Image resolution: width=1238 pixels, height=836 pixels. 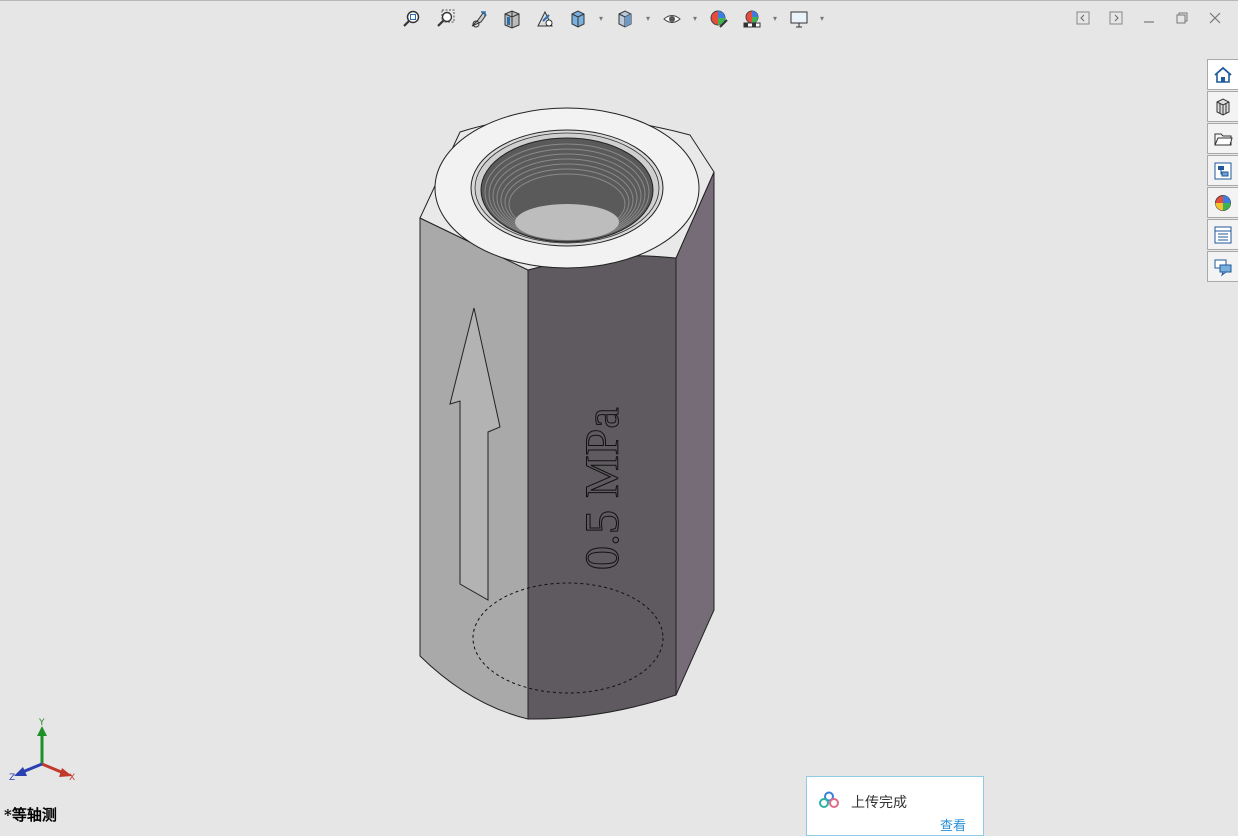 I want to click on upload-notification: 上传完成 查看, so click(x=895, y=806).